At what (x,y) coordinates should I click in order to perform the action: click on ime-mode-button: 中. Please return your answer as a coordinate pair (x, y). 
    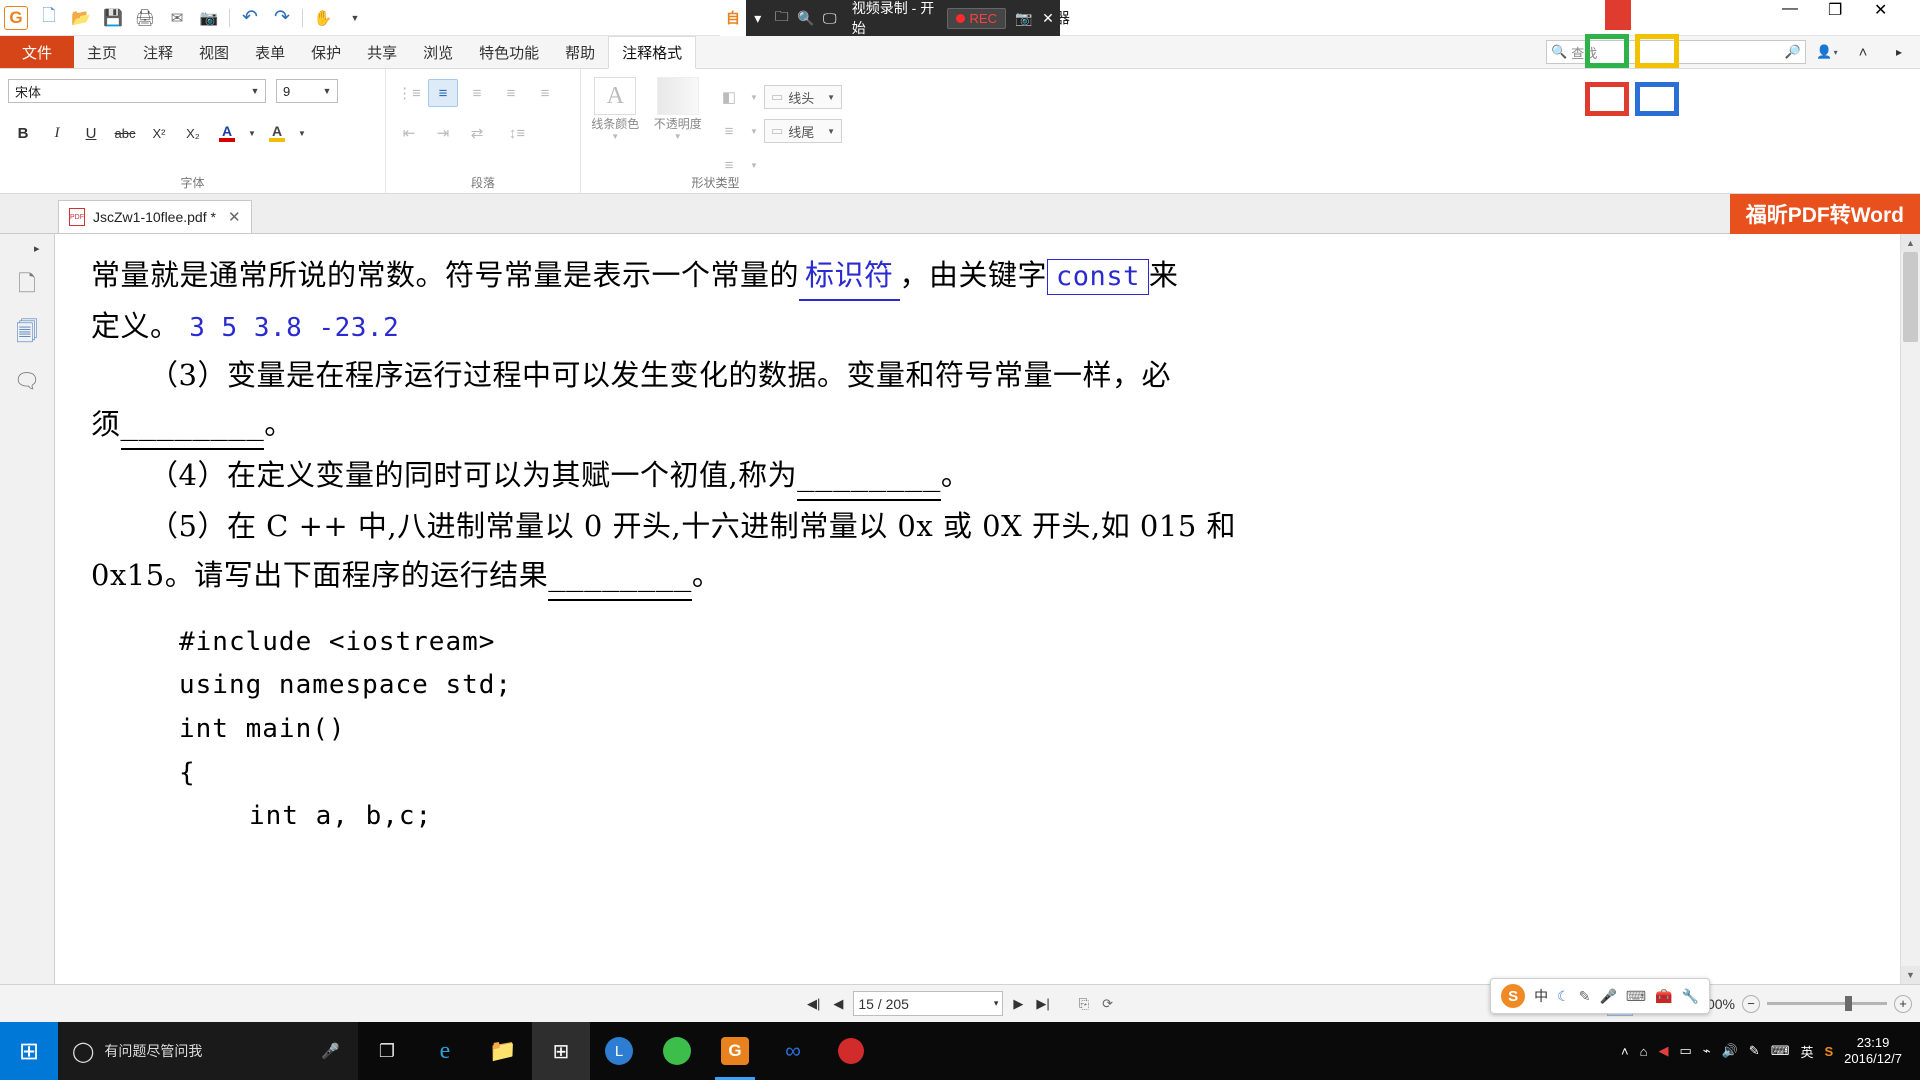
    Looking at the image, I should click on (1541, 996).